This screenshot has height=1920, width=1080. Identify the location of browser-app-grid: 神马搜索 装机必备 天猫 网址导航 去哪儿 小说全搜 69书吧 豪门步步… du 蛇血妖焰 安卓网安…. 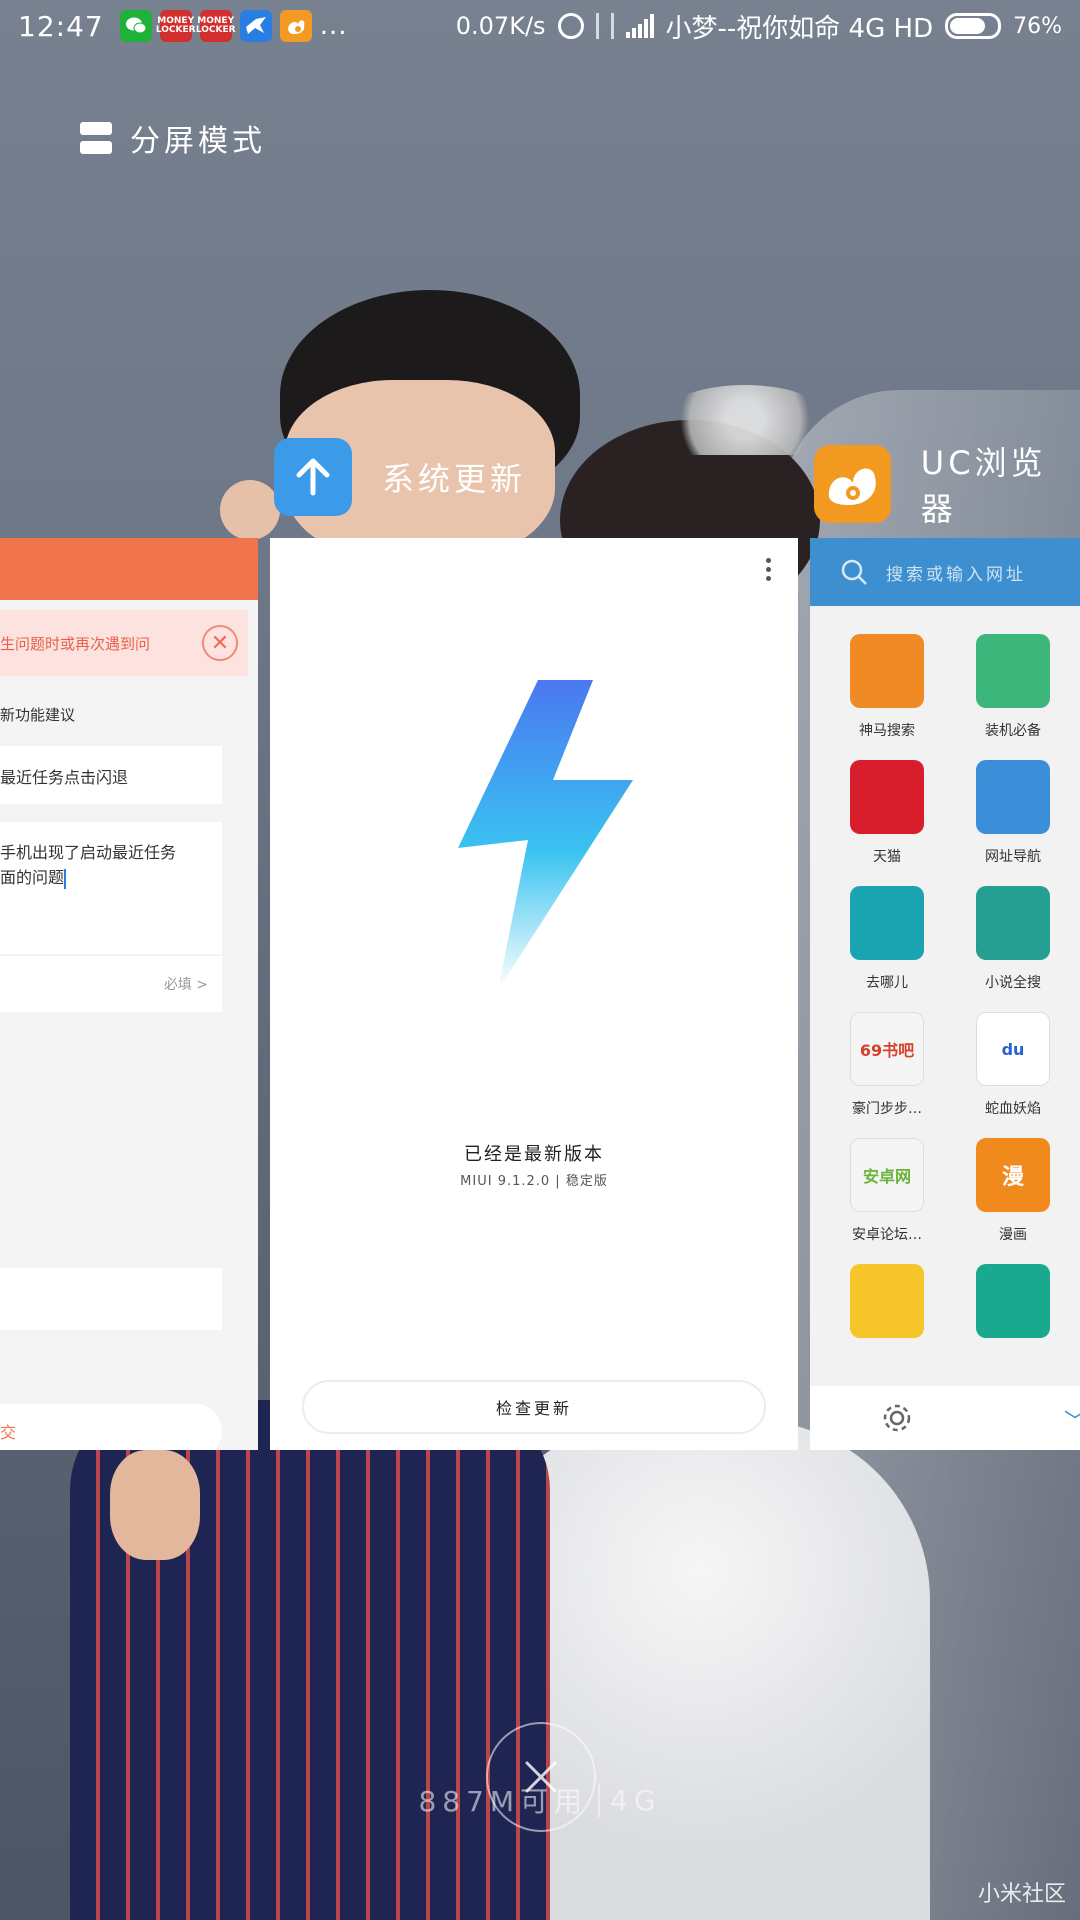
(945, 978).